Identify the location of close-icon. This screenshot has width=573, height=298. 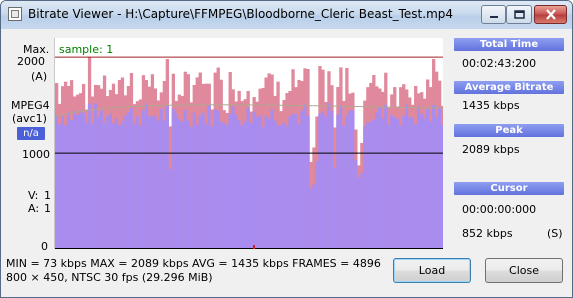
(550, 14).